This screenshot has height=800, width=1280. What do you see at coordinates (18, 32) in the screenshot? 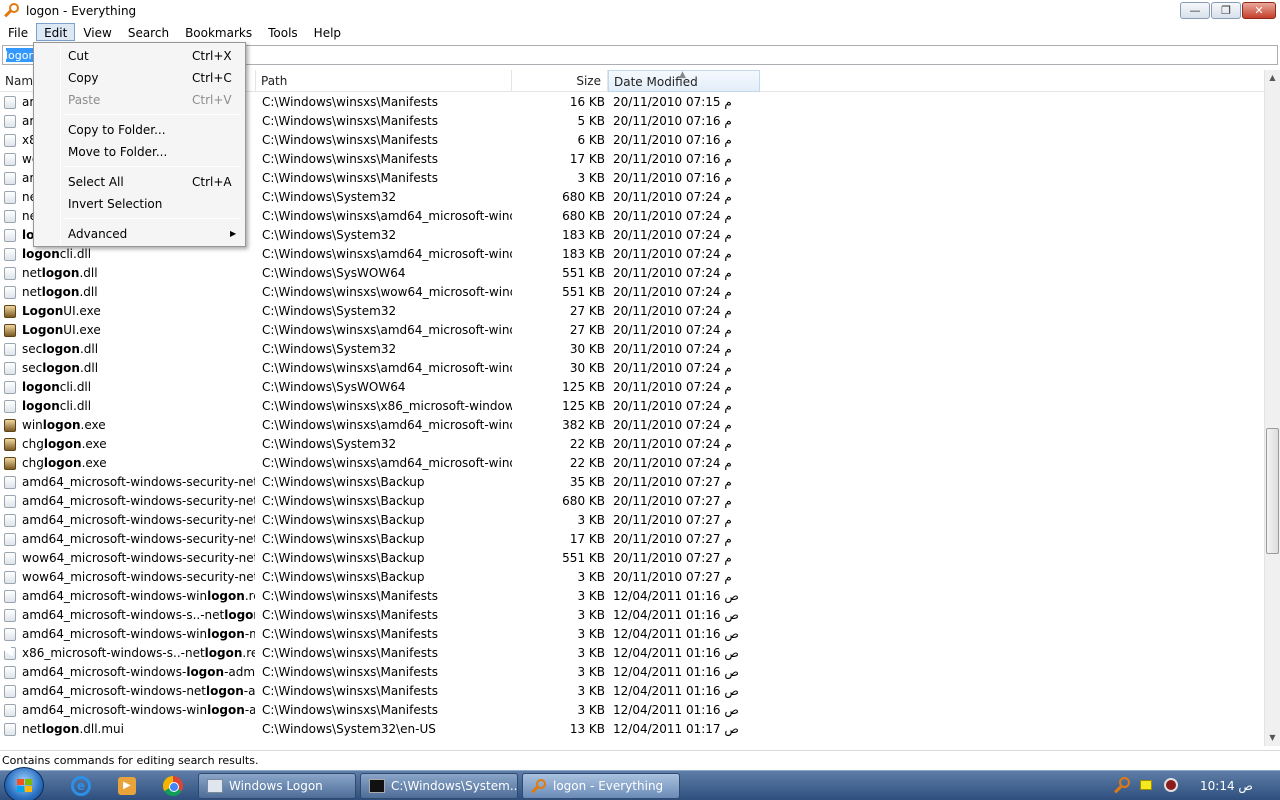
I see `menu-file: File` at bounding box center [18, 32].